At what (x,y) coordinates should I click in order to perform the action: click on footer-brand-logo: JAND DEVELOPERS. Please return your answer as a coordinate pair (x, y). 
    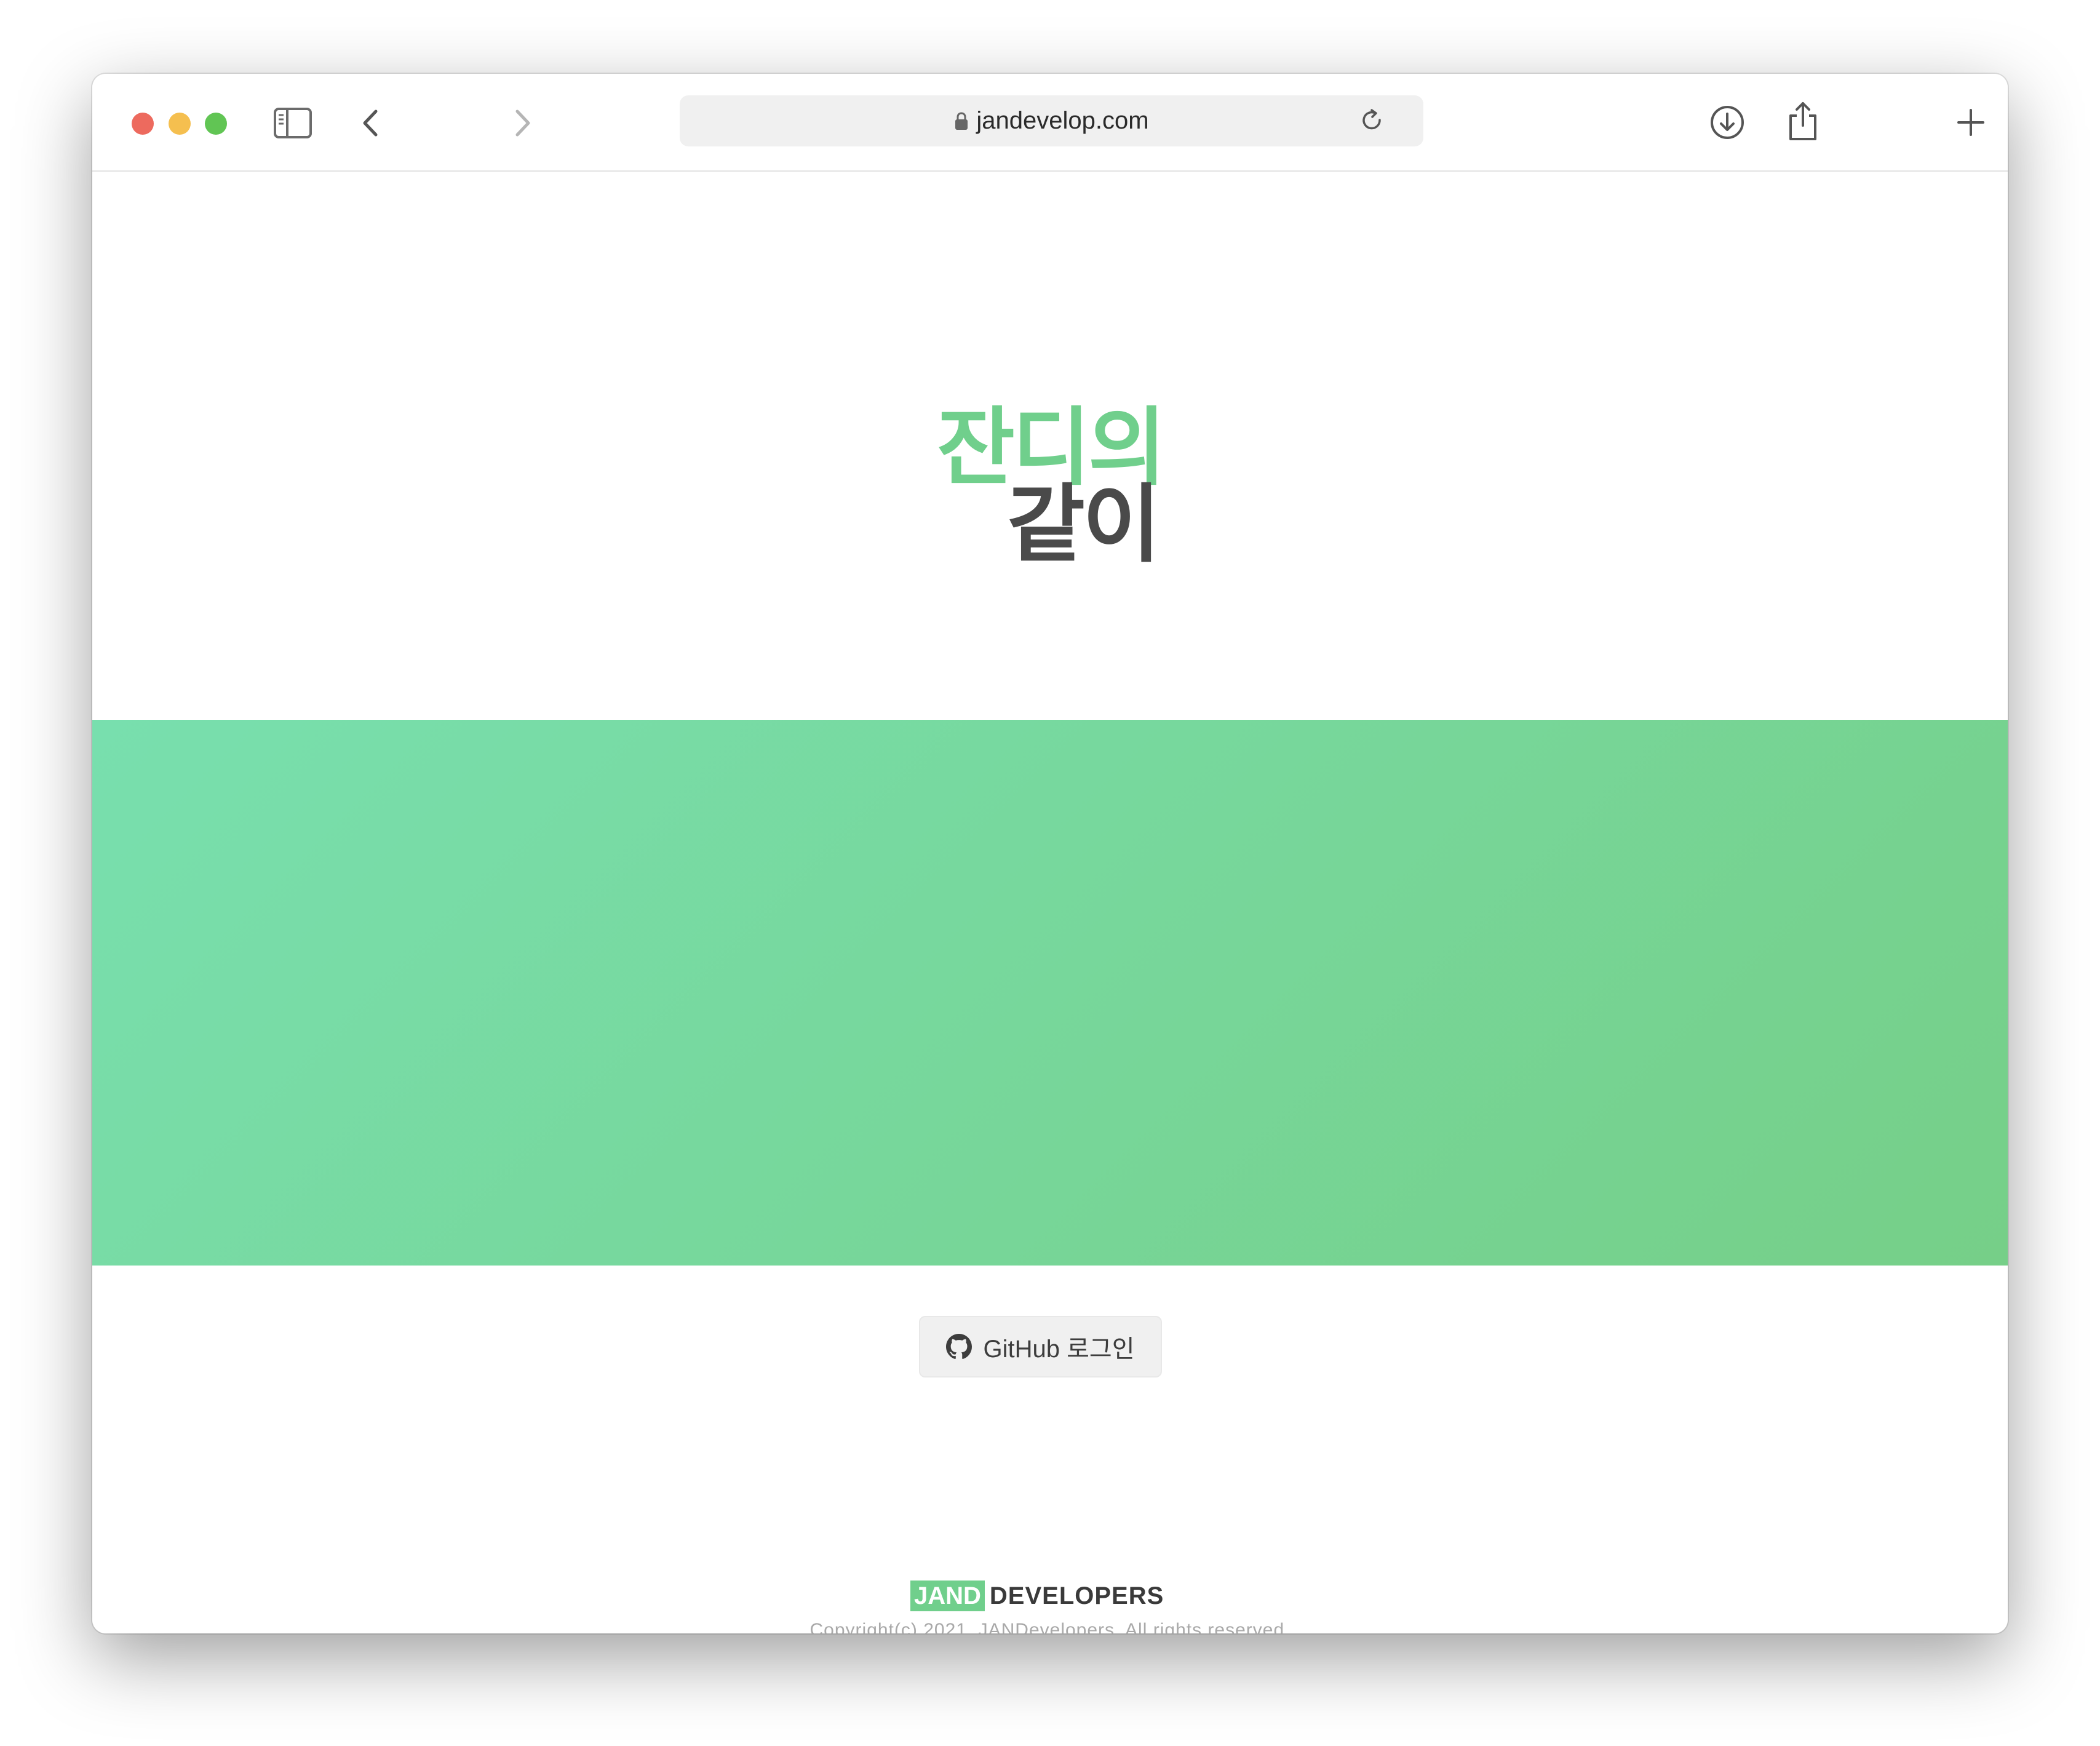
    Looking at the image, I should click on (1037, 1596).